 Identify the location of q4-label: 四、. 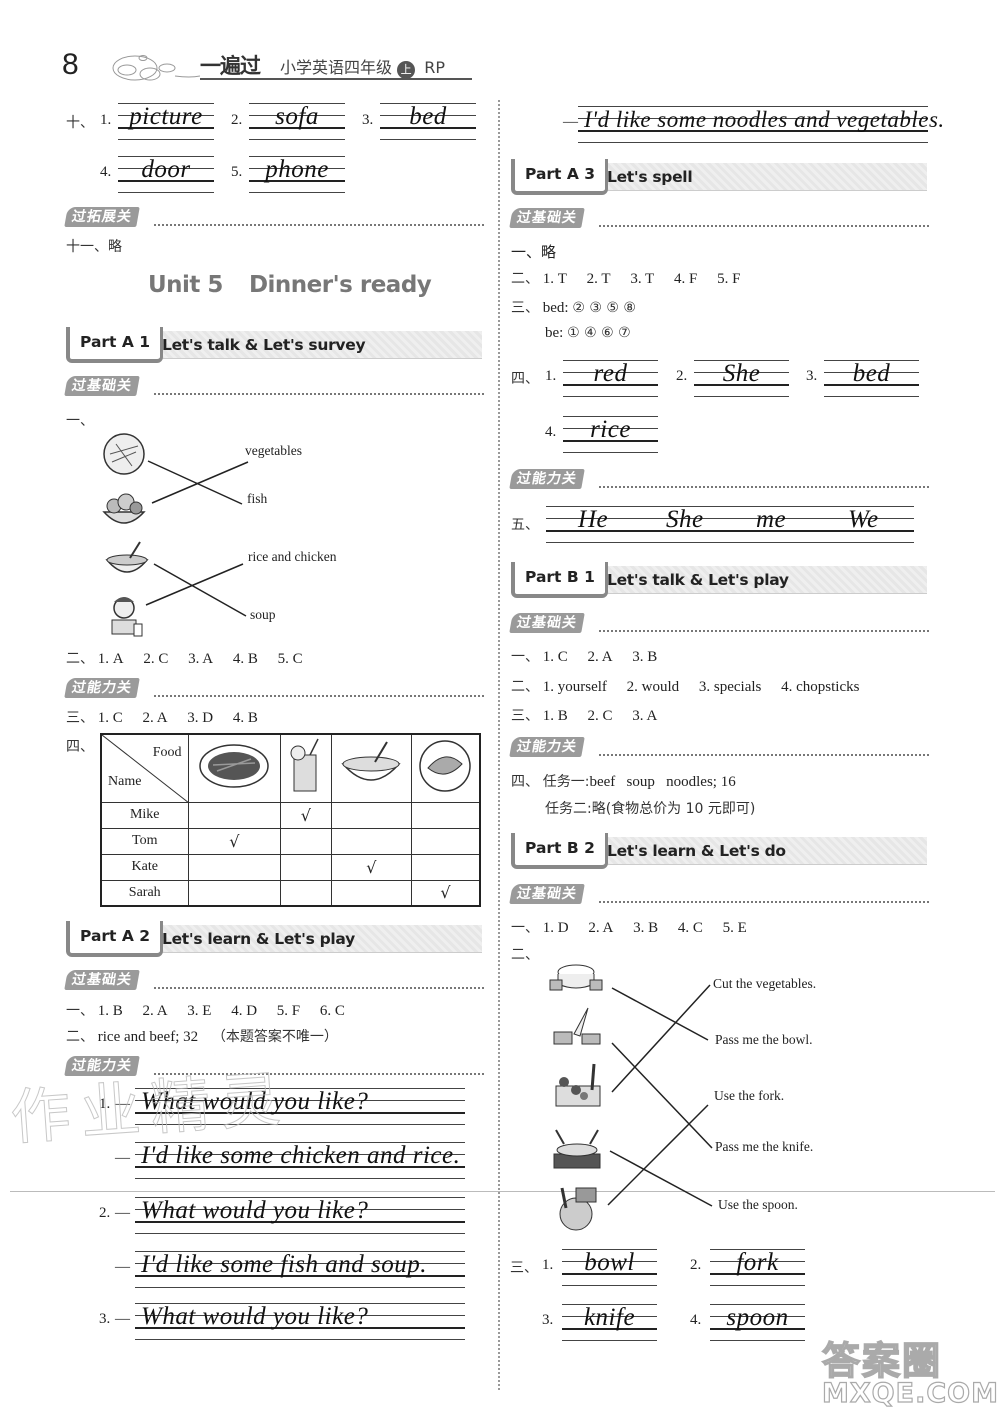
(525, 379).